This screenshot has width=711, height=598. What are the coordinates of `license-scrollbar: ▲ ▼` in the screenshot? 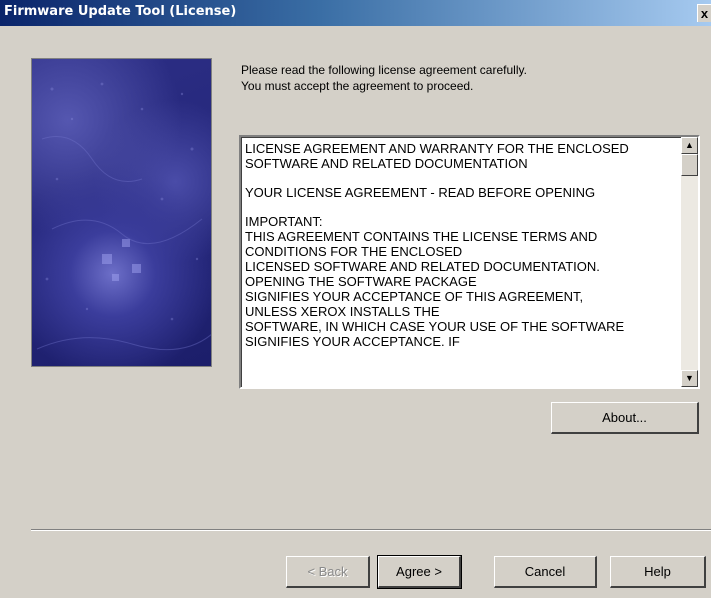 It's located at (689, 262).